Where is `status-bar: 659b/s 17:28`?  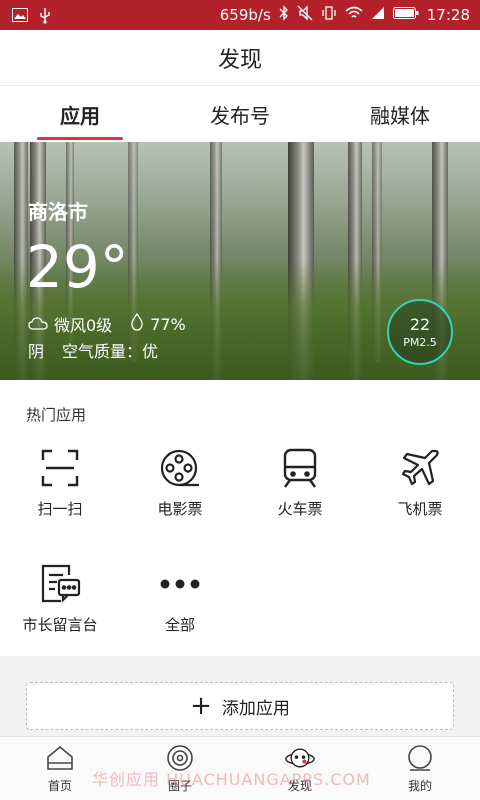
status-bar: 659b/s 17:28 is located at coordinates (240, 15).